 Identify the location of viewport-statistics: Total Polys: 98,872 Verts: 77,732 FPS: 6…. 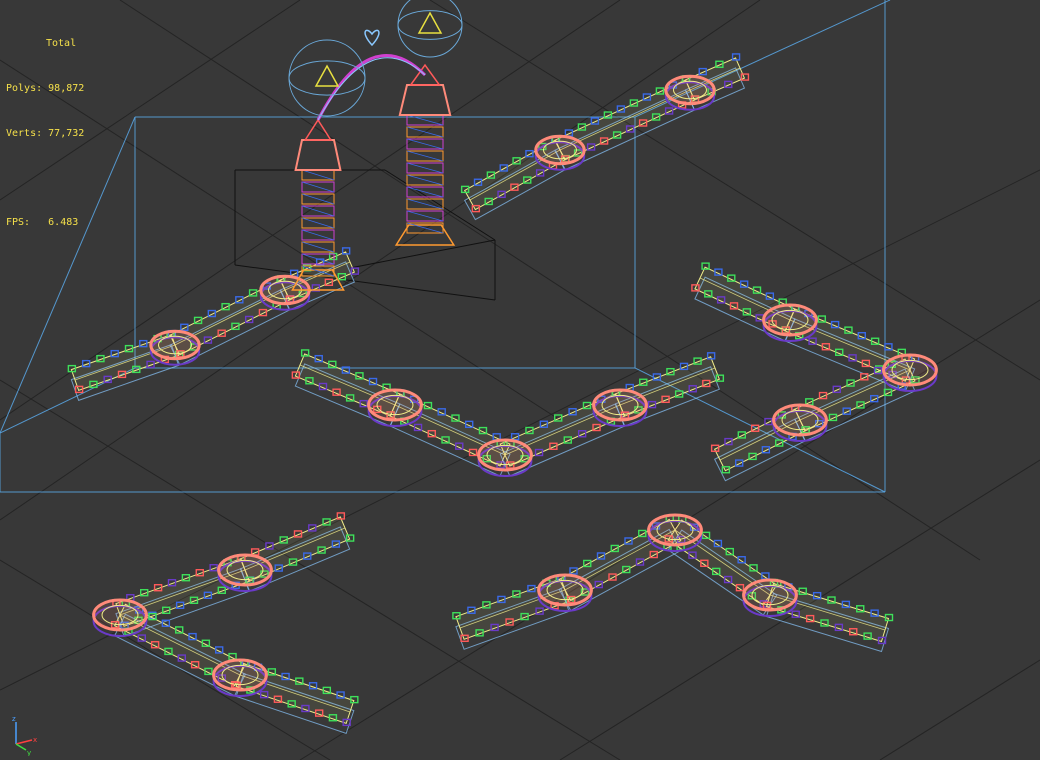
(45, 133).